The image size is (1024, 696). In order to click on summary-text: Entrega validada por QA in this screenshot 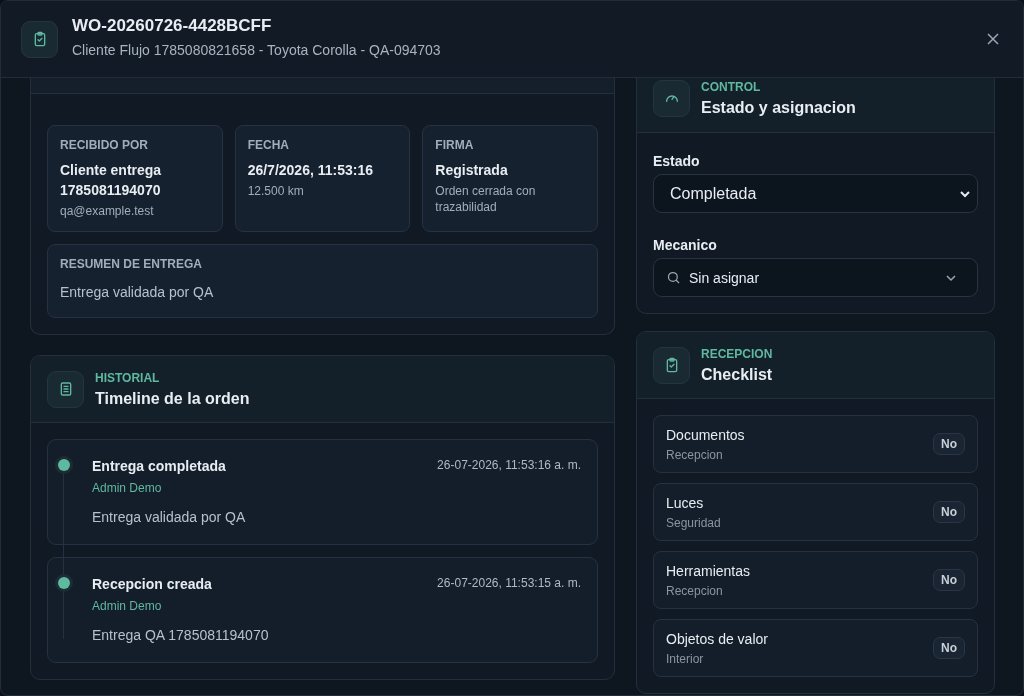, I will do `click(137, 292)`.